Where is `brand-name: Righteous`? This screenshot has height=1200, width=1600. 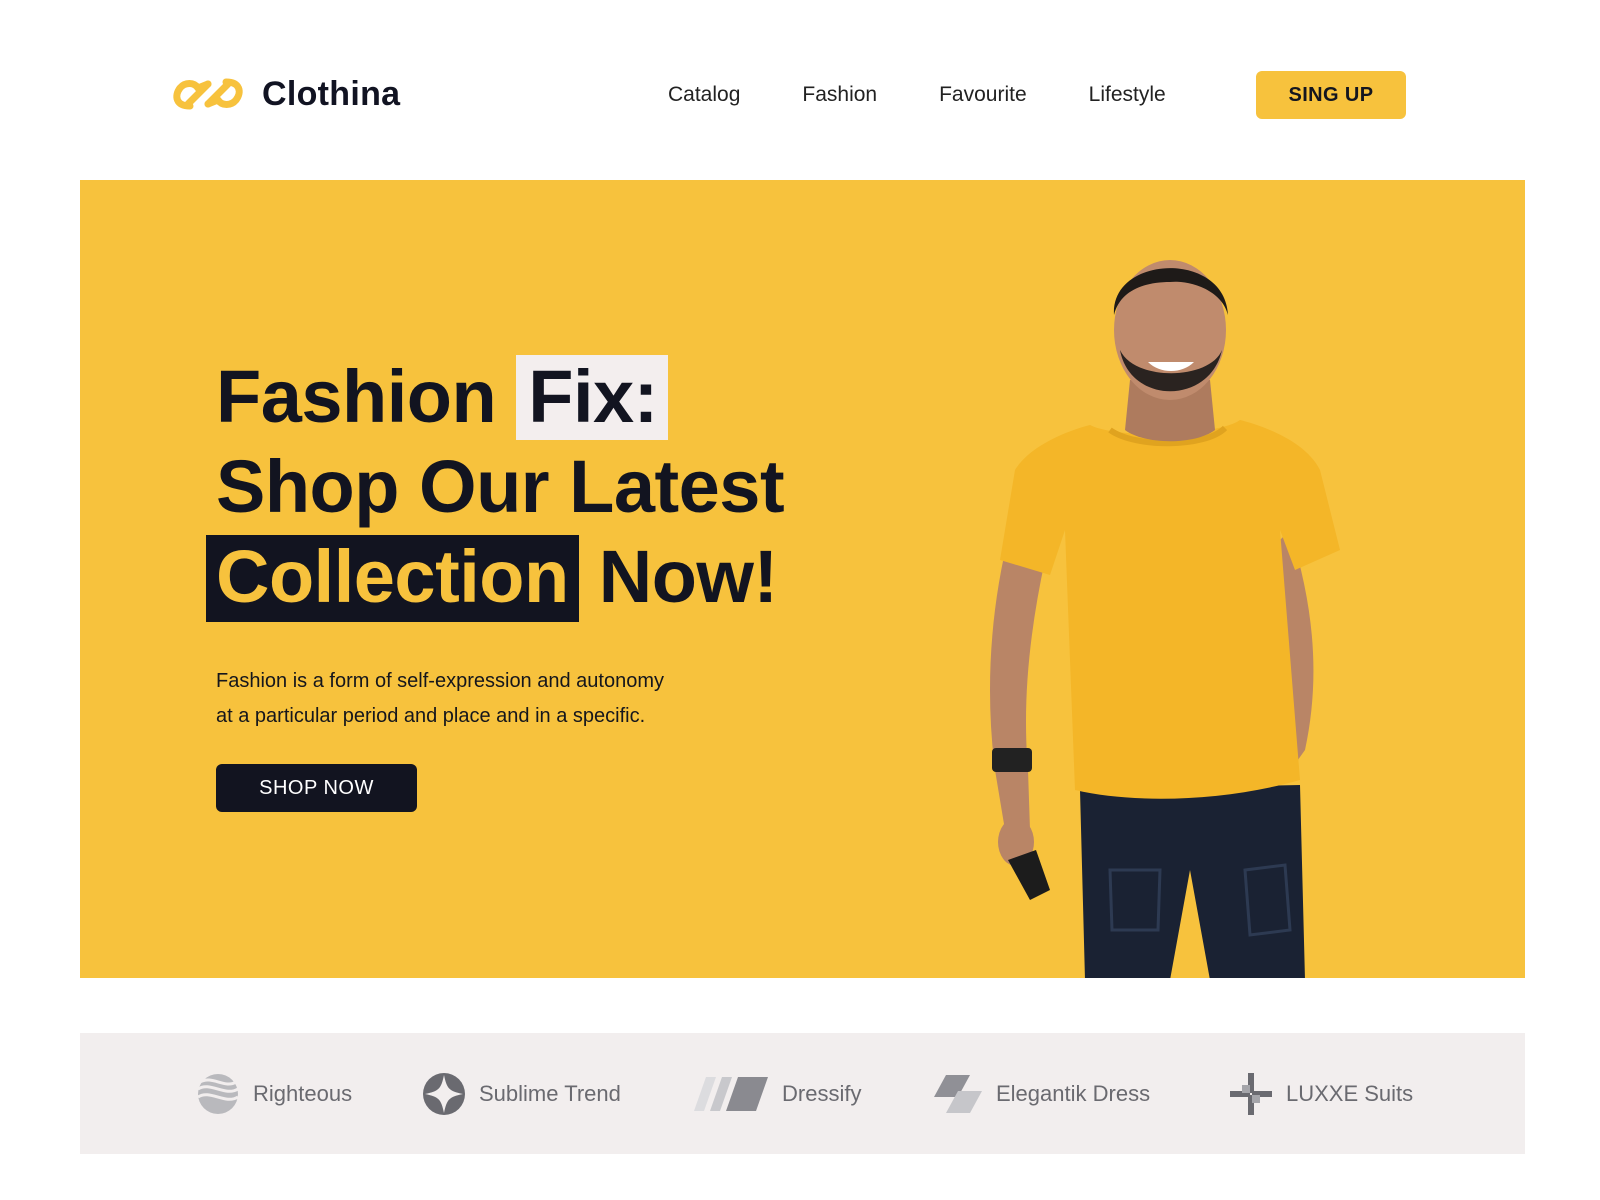 brand-name: Righteous is located at coordinates (303, 1093).